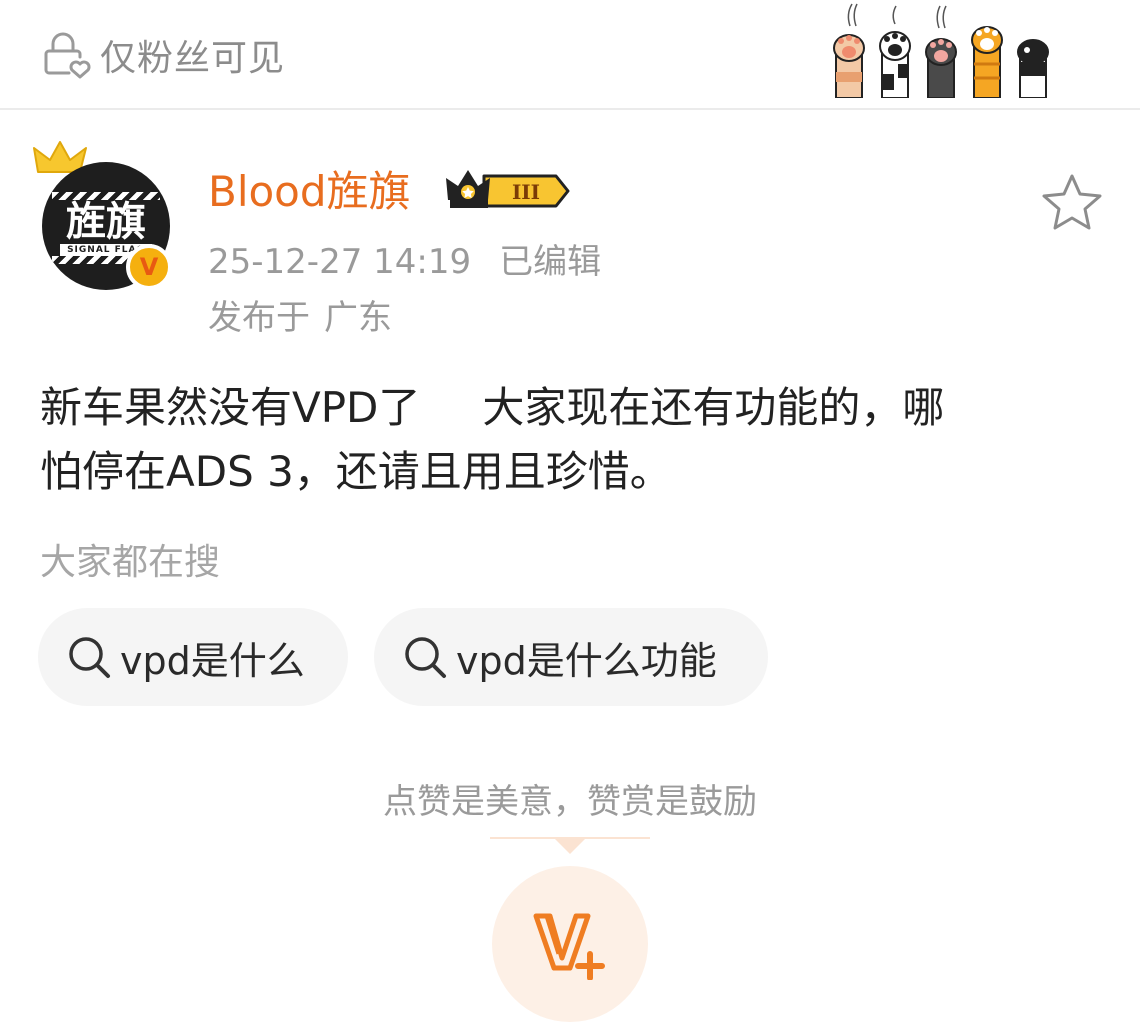 The width and height of the screenshot is (1140, 1032). What do you see at coordinates (130, 562) in the screenshot?
I see `search-suggest-title: 大家都在搜` at bounding box center [130, 562].